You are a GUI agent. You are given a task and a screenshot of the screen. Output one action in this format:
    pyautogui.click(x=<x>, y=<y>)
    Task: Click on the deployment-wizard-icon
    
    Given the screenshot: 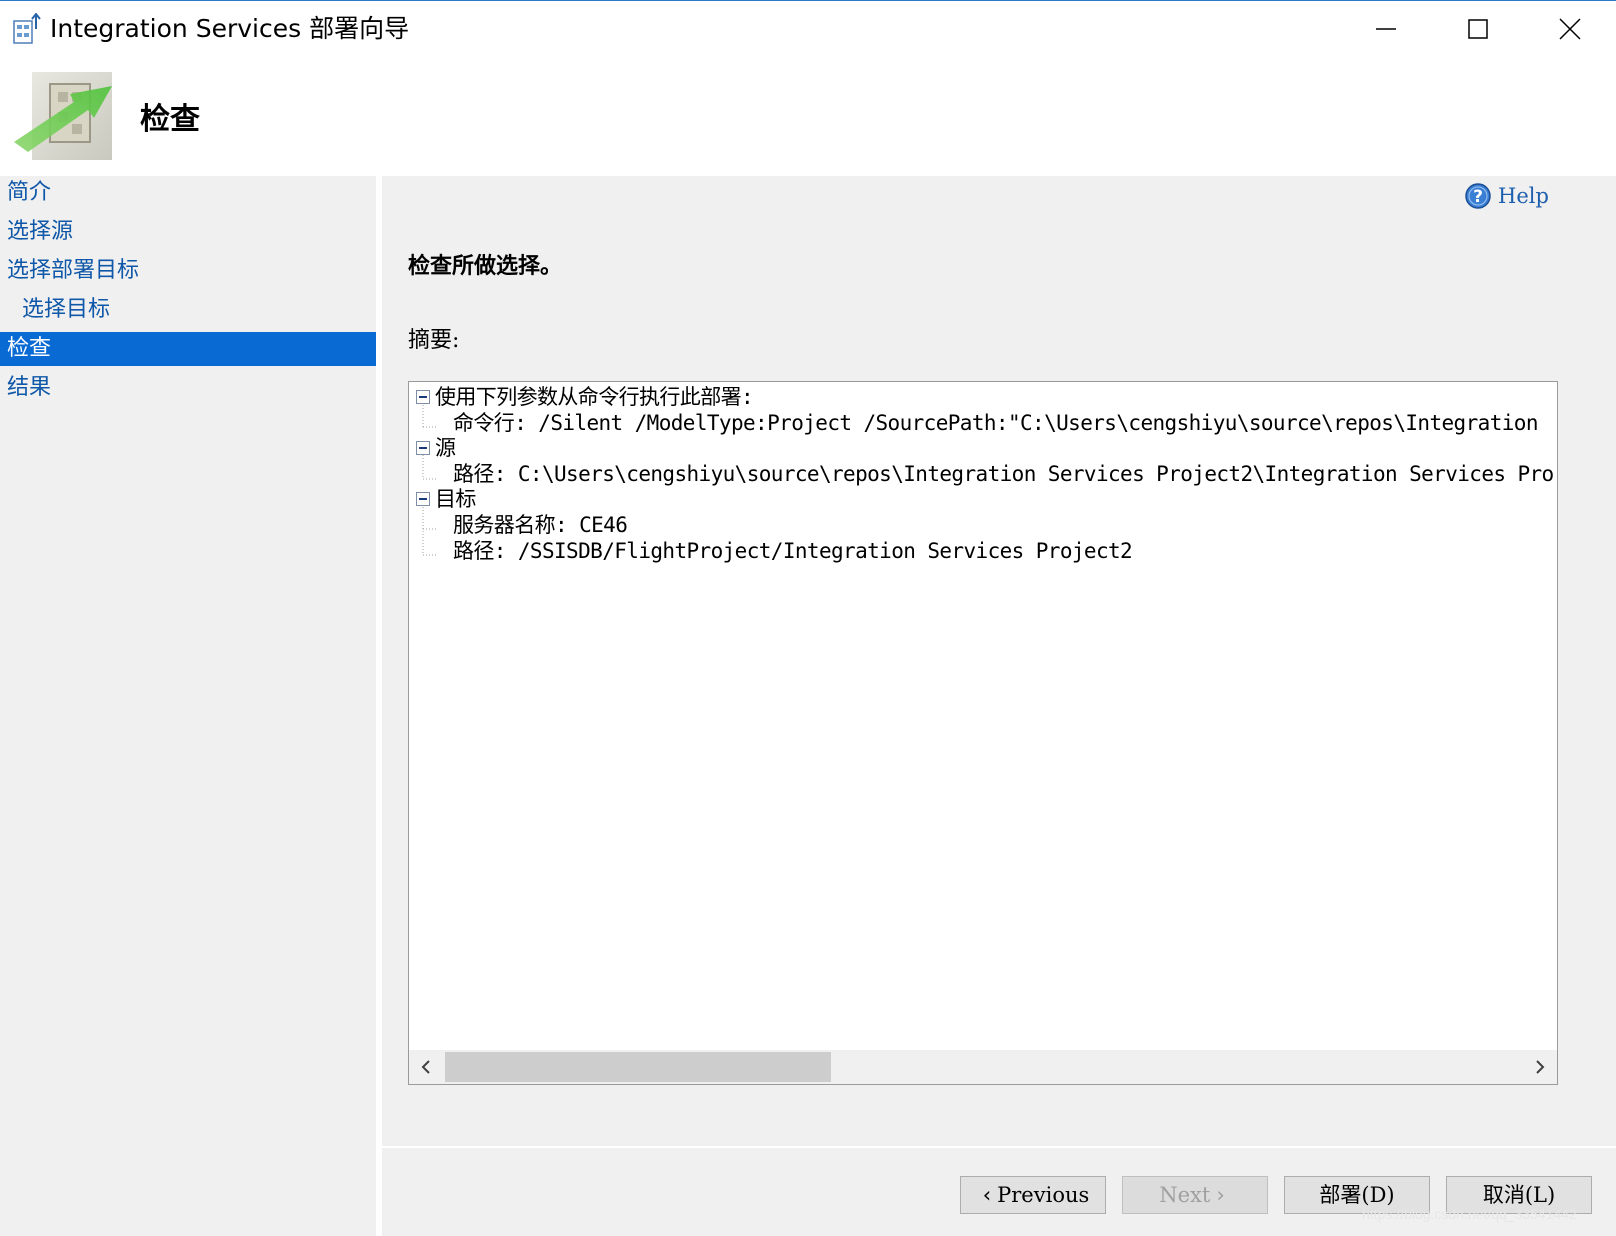 What is the action you would take?
    pyautogui.click(x=63, y=116)
    